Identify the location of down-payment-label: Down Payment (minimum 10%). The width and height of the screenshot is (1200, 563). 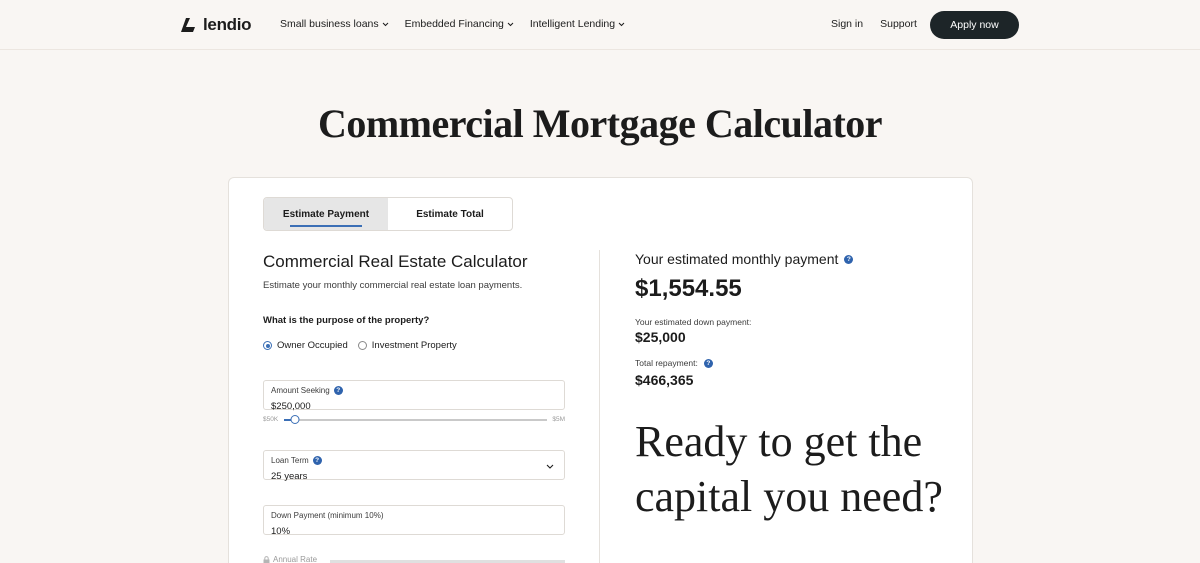
(327, 515).